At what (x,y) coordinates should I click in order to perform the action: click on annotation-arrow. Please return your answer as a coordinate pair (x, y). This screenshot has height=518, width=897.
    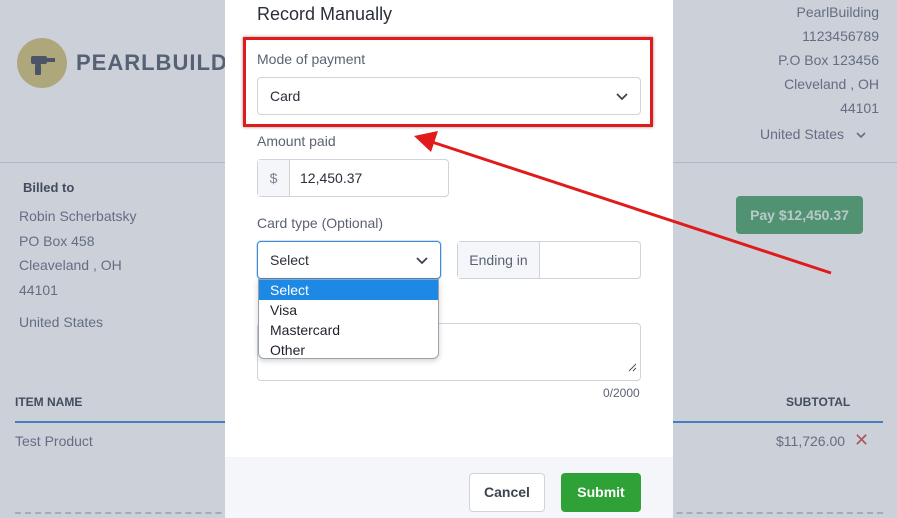
    Looking at the image, I should click on (623, 203).